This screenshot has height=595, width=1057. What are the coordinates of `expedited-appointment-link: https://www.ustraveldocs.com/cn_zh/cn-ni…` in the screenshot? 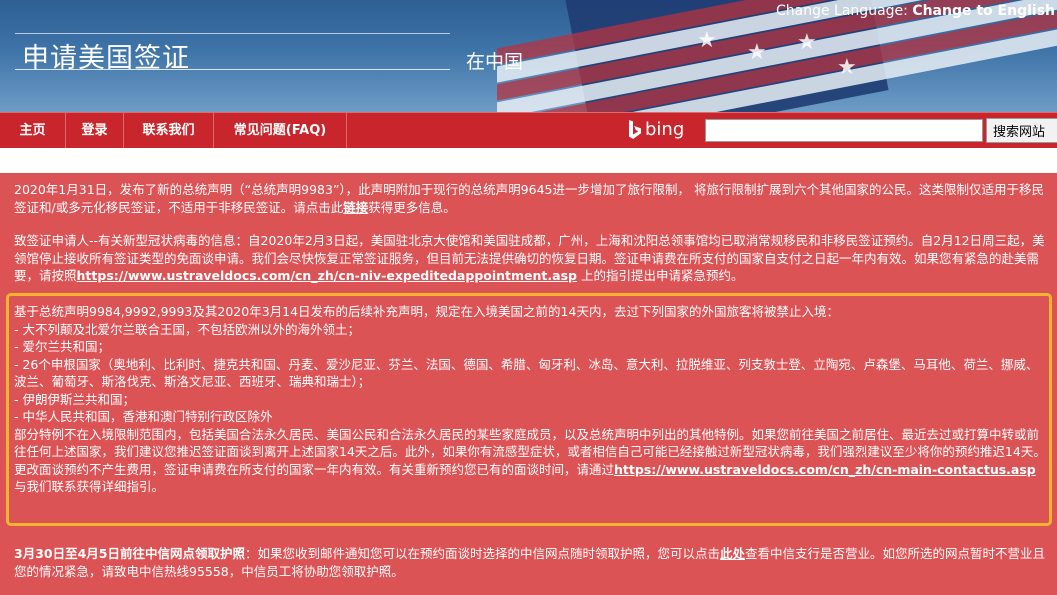 It's located at (327, 275).